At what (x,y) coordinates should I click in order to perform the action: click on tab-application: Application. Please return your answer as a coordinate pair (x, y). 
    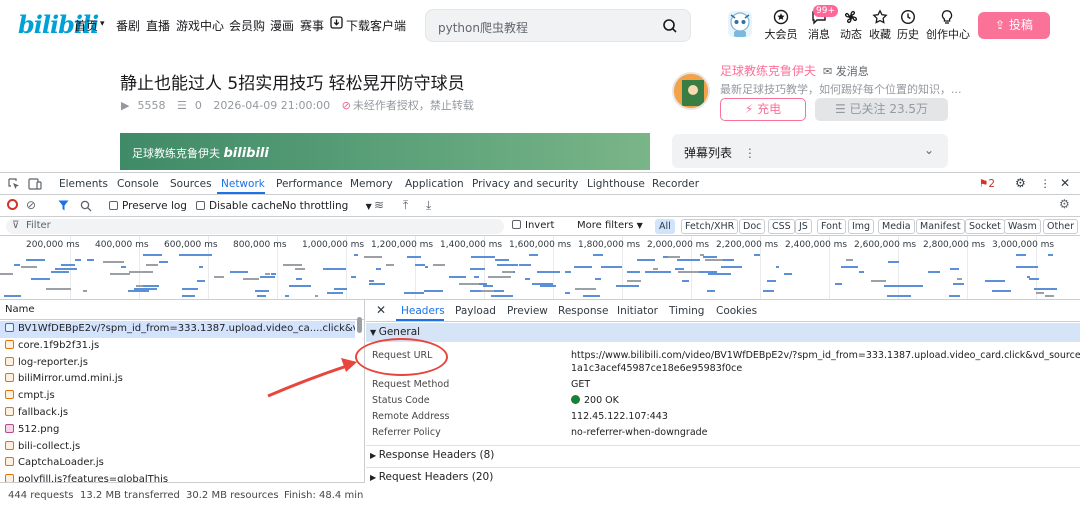
    Looking at the image, I should click on (434, 184).